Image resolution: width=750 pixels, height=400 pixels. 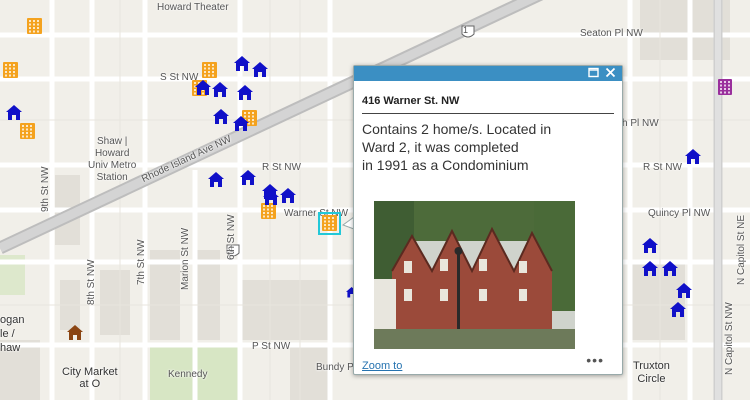 I want to click on purple-marker, so click(x=725, y=87).